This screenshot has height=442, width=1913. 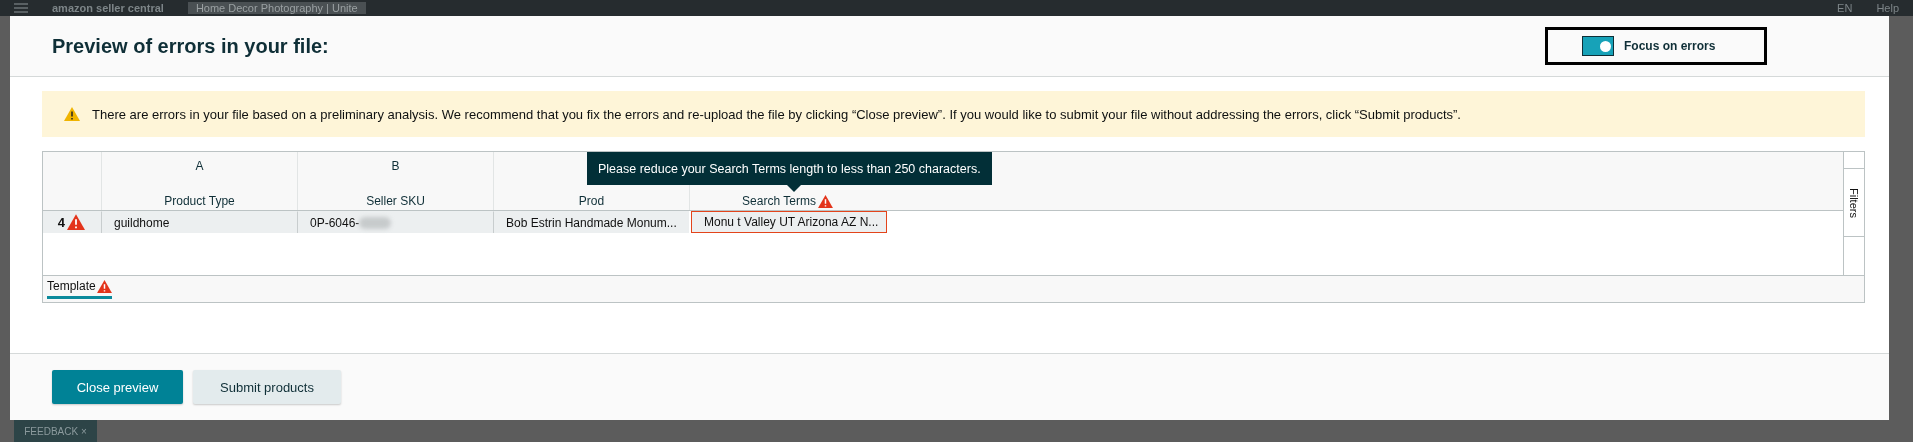 I want to click on table-cell: 0P-6046-, so click(x=395, y=222).